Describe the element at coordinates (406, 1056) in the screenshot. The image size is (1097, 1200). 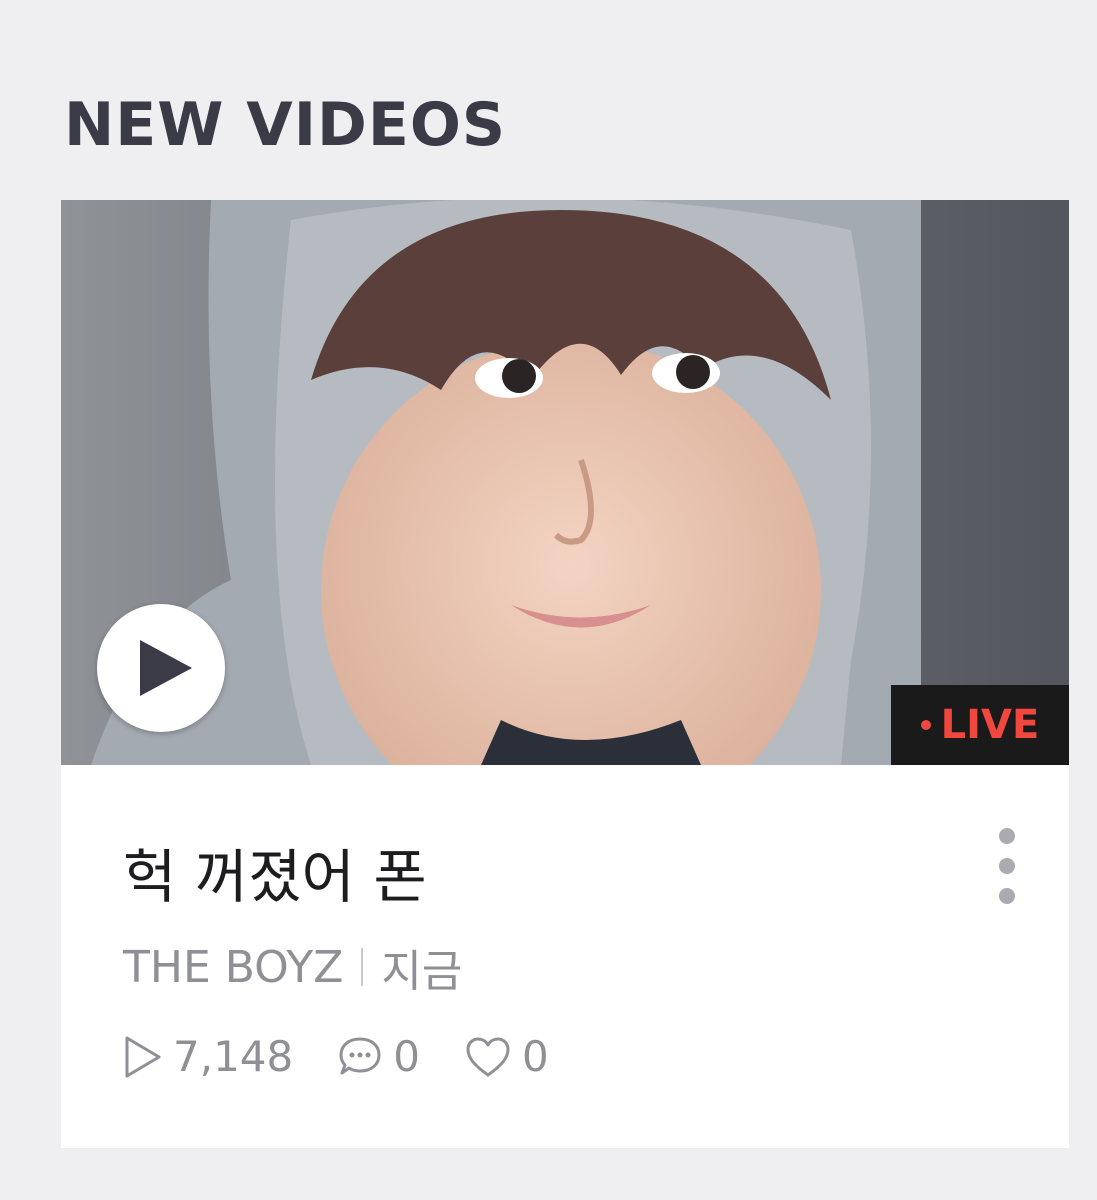
I see `comments-count: 0` at that location.